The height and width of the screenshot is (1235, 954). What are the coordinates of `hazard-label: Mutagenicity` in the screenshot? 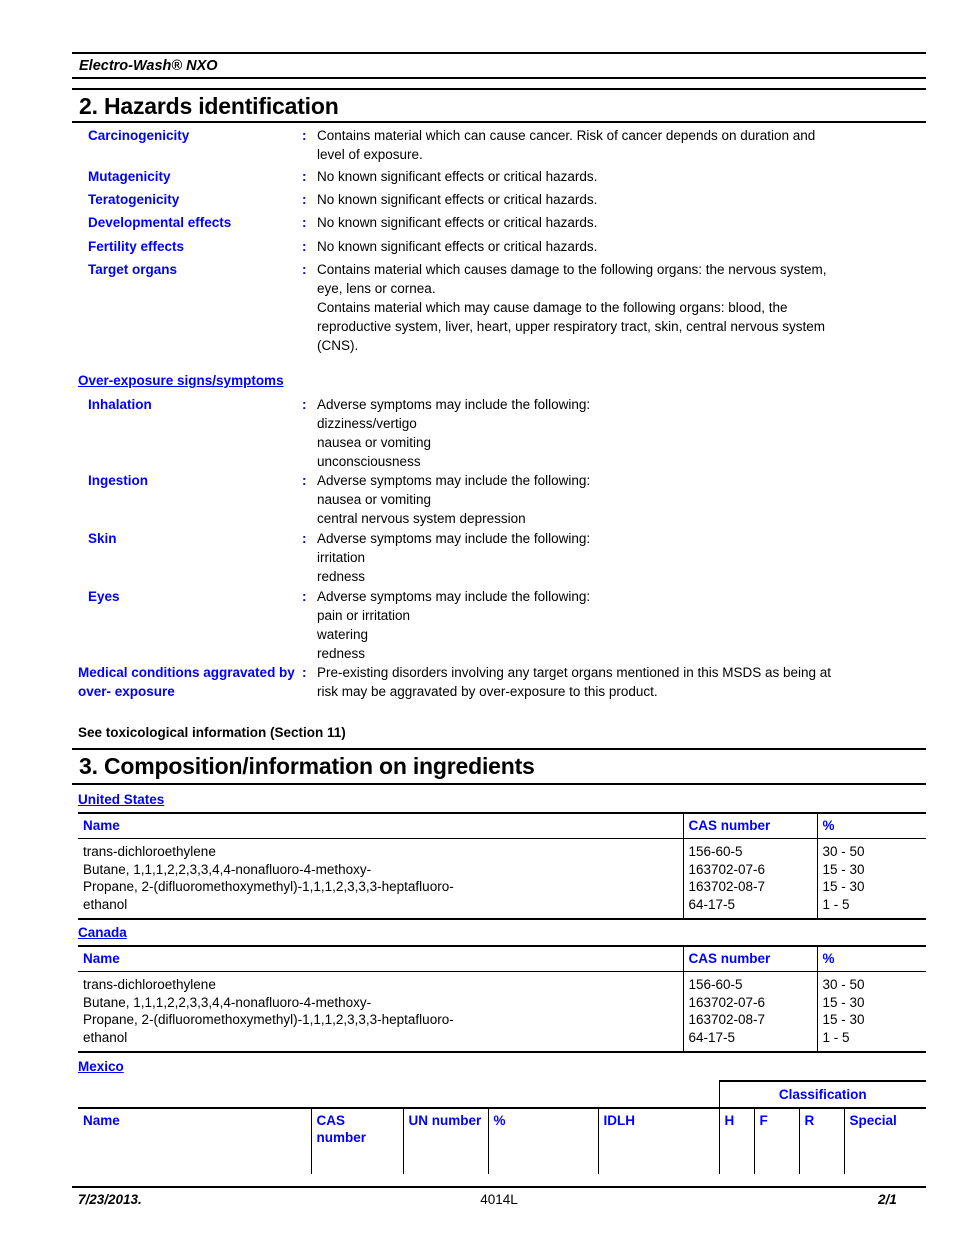 It's located at (129, 176).